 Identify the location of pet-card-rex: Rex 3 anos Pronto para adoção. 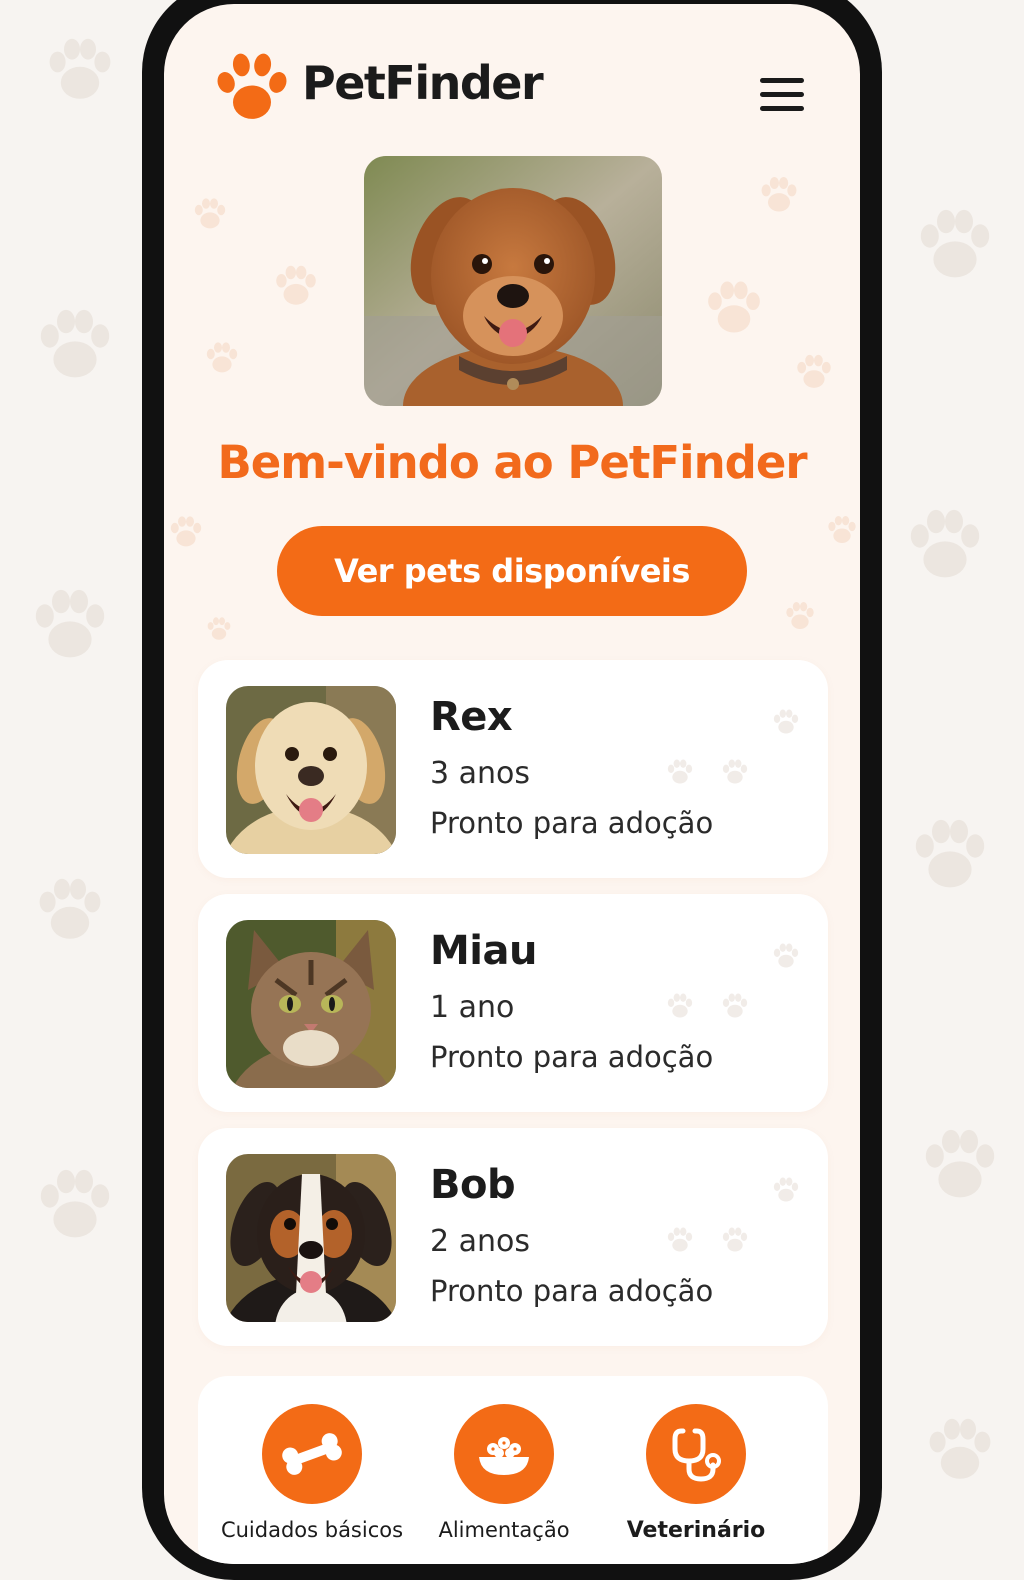
(513, 769).